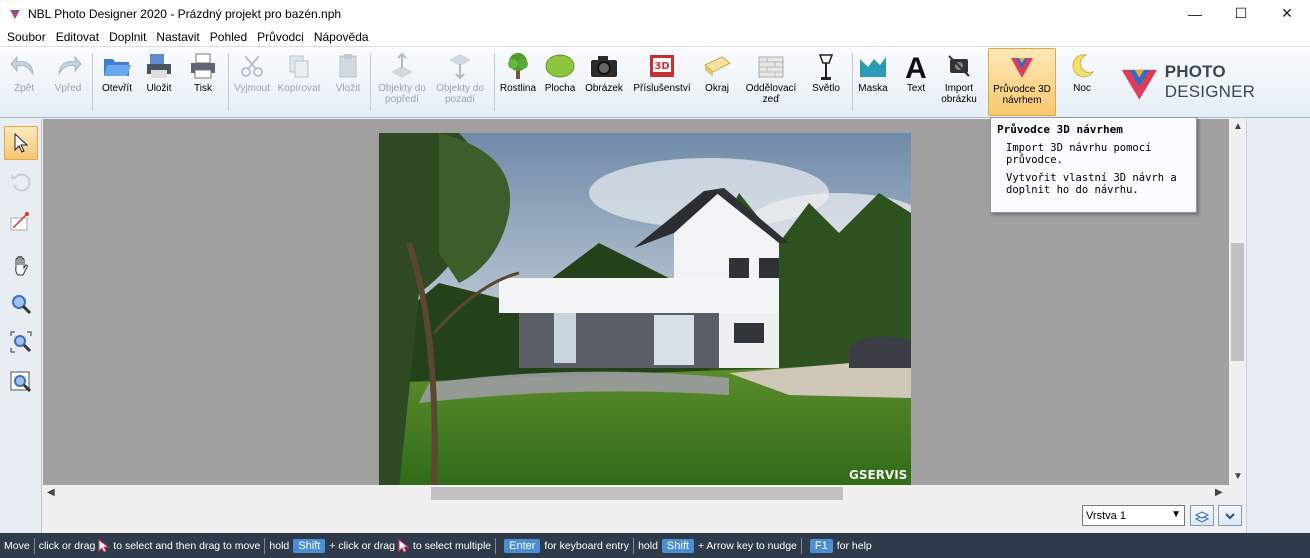 The image size is (1310, 558). I want to click on print-button: Tisk, so click(203, 72).